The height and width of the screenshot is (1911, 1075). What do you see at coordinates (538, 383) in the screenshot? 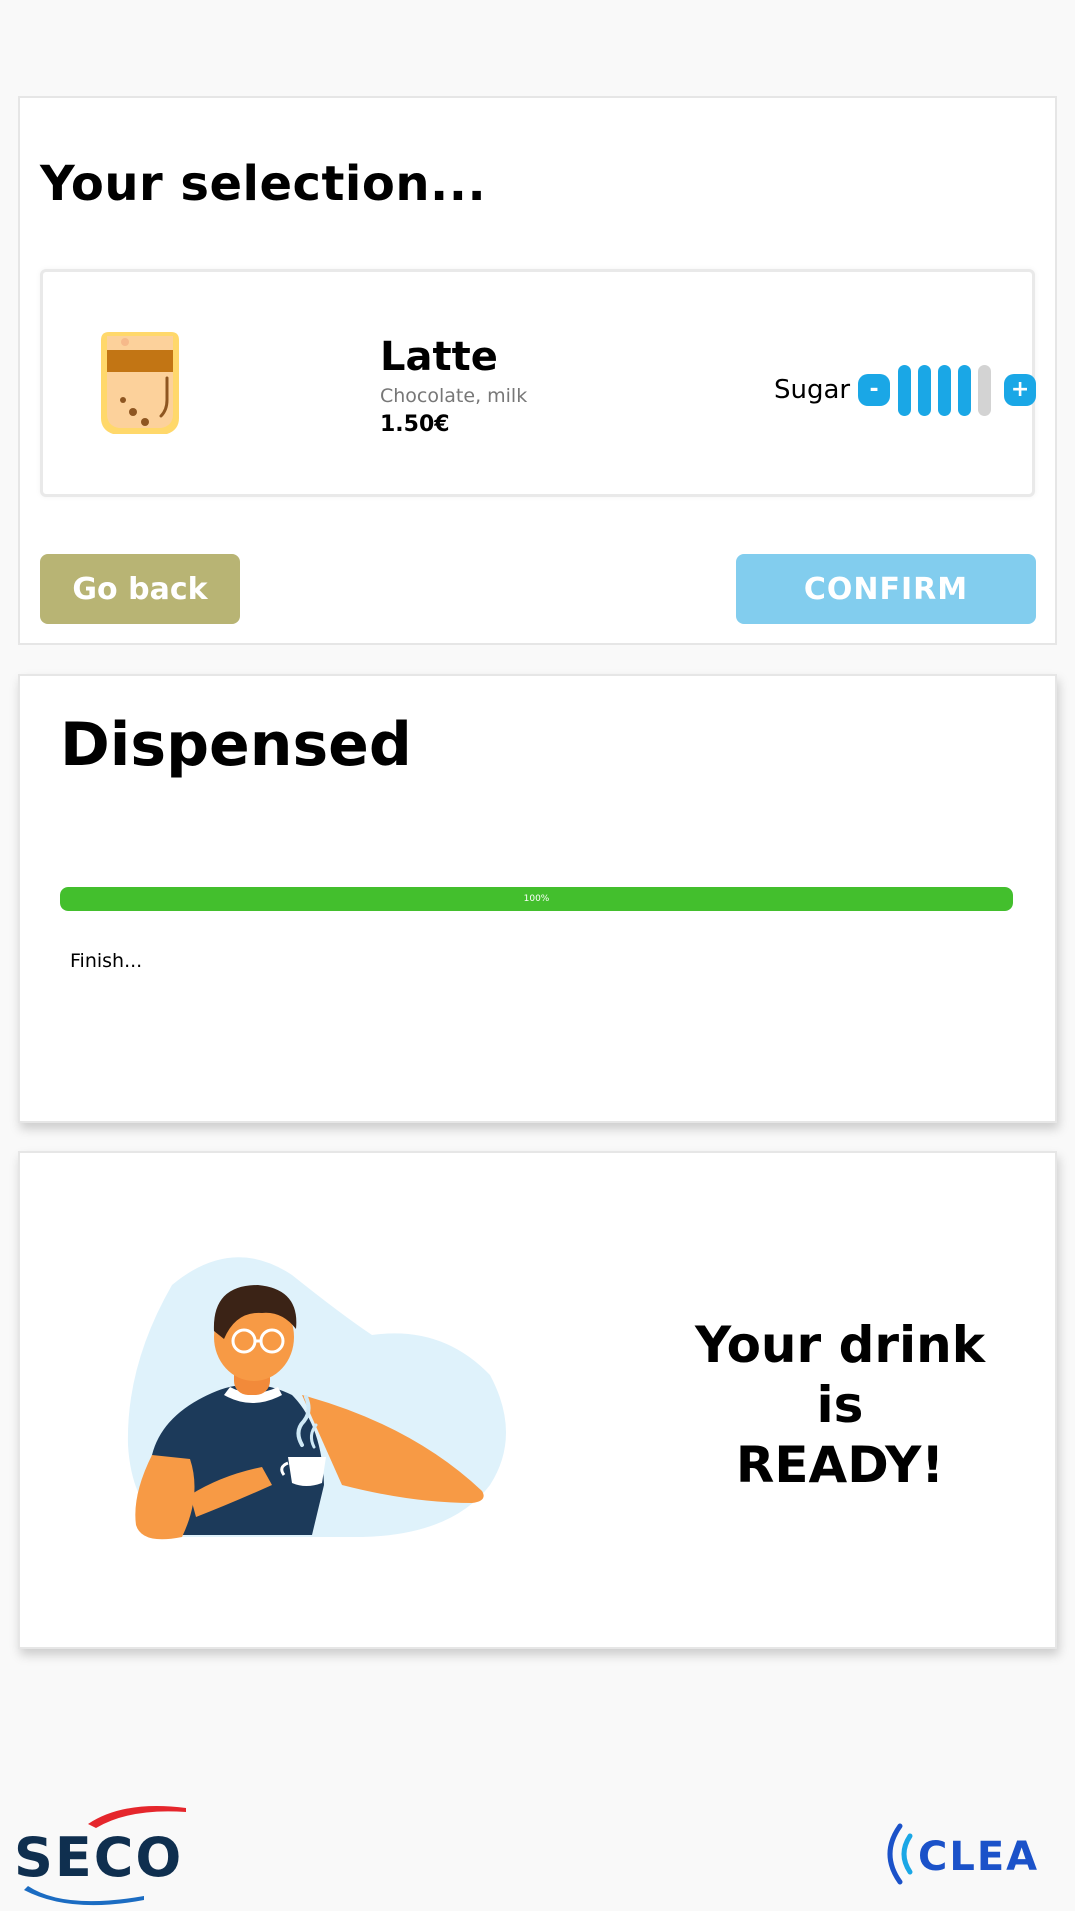
I see `product-card: Latte Chocolate, milk 1.50€ Sugar - +` at bounding box center [538, 383].